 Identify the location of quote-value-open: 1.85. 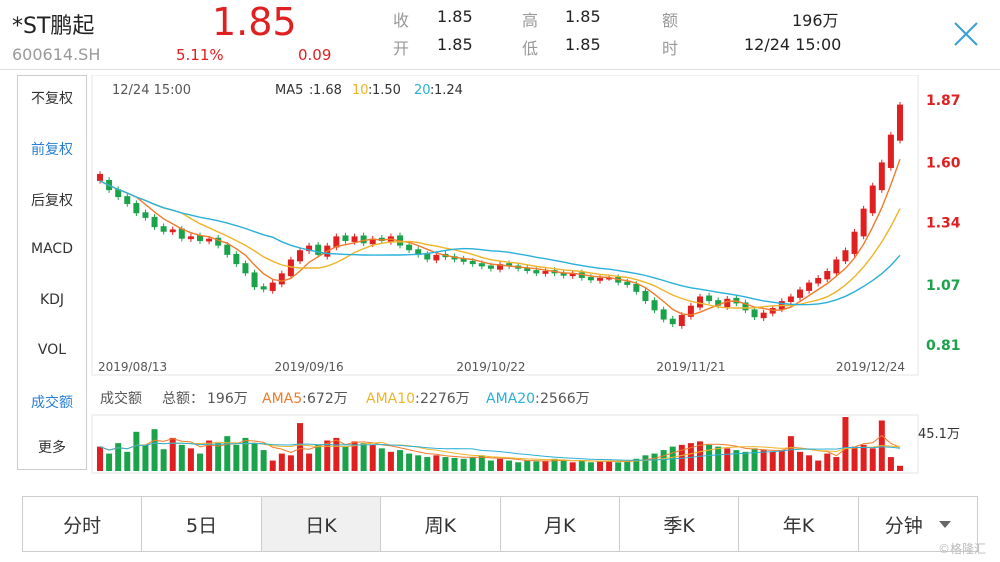
(455, 44).